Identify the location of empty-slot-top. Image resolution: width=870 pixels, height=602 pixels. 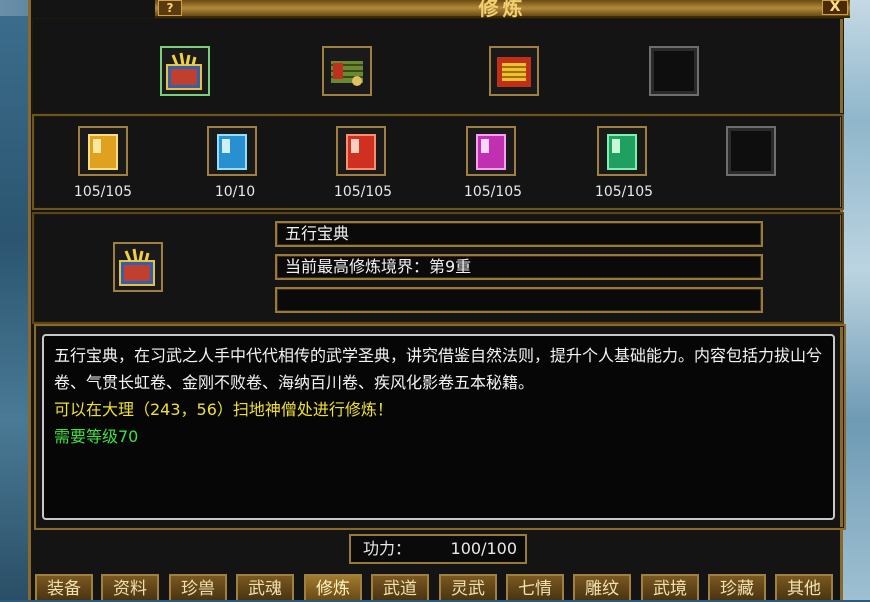
(674, 71).